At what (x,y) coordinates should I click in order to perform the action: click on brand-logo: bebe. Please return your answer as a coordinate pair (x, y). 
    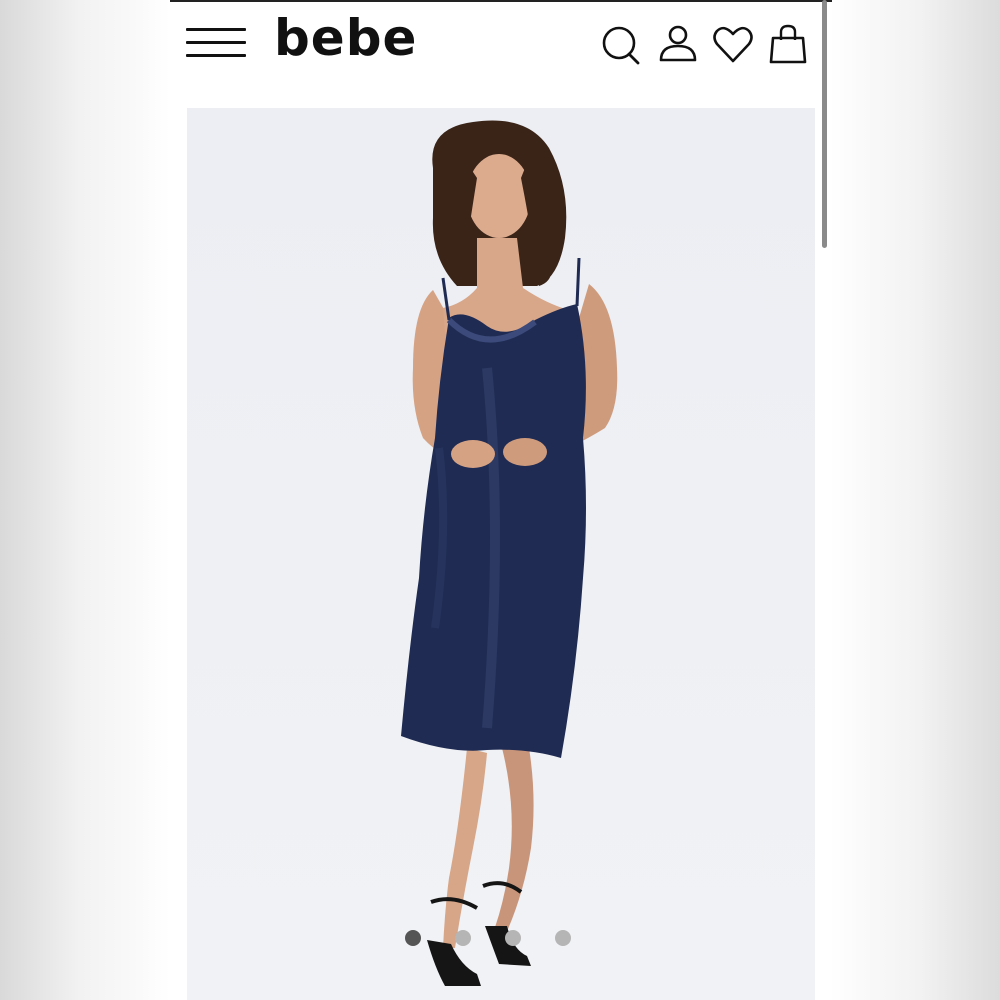
    Looking at the image, I should click on (345, 38).